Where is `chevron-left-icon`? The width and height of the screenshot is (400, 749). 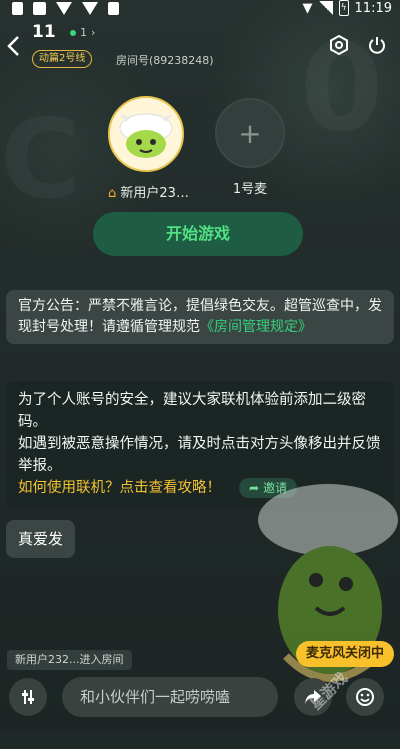
chevron-left-icon is located at coordinates (13, 46).